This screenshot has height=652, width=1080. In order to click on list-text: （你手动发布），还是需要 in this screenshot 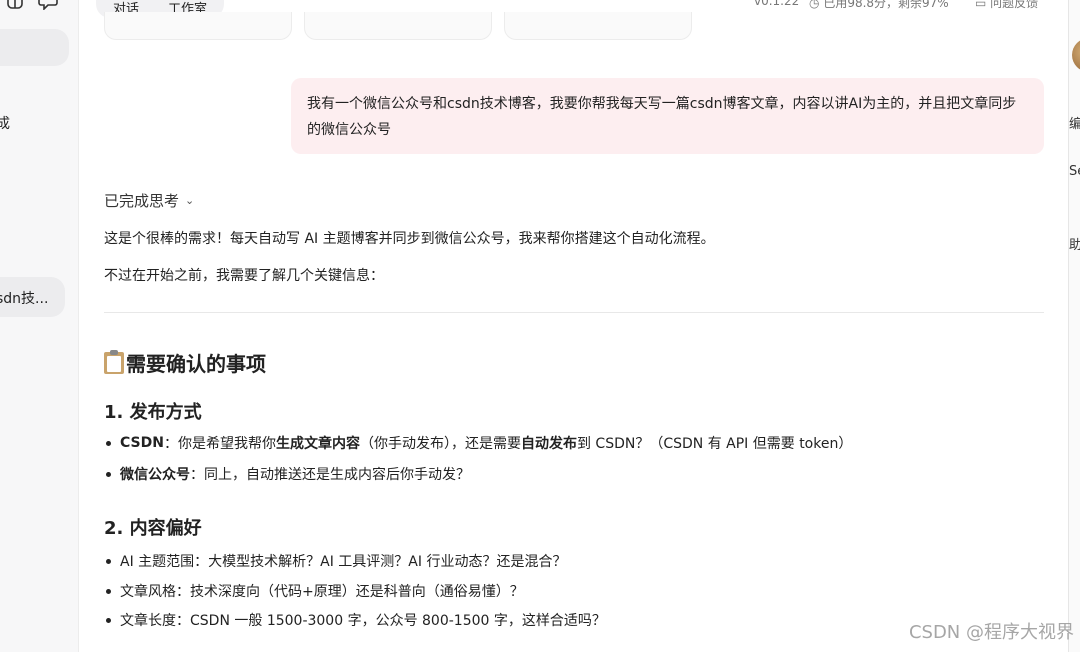, I will do `click(440, 444)`.